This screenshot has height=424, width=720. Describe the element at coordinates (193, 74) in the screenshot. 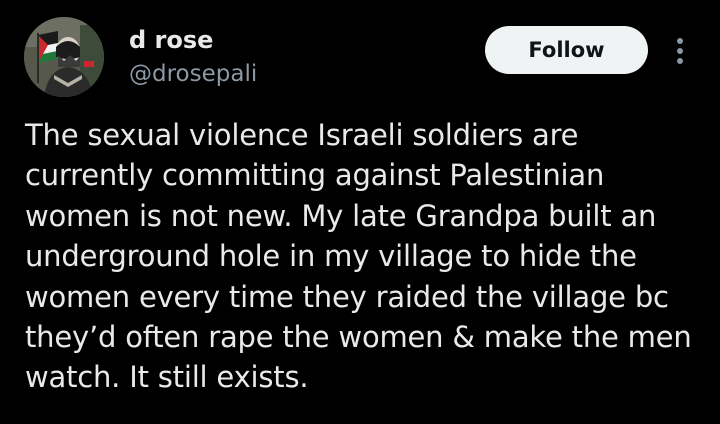

I see `author-handle: @drosepali` at that location.